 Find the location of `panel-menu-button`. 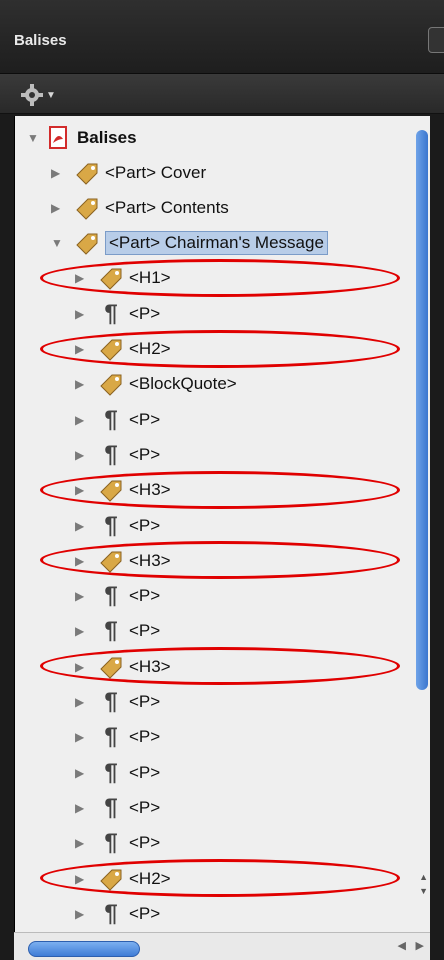

panel-menu-button is located at coordinates (436, 40).